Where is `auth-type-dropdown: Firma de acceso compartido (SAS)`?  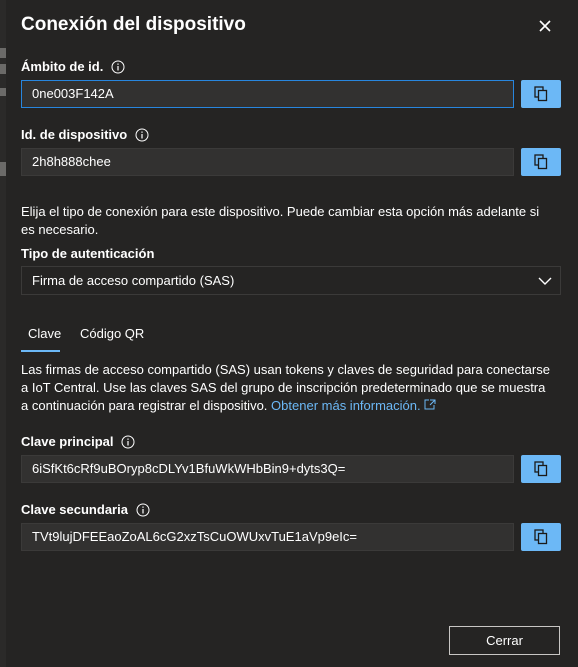
auth-type-dropdown: Firma de acceso compartido (SAS) is located at coordinates (291, 280).